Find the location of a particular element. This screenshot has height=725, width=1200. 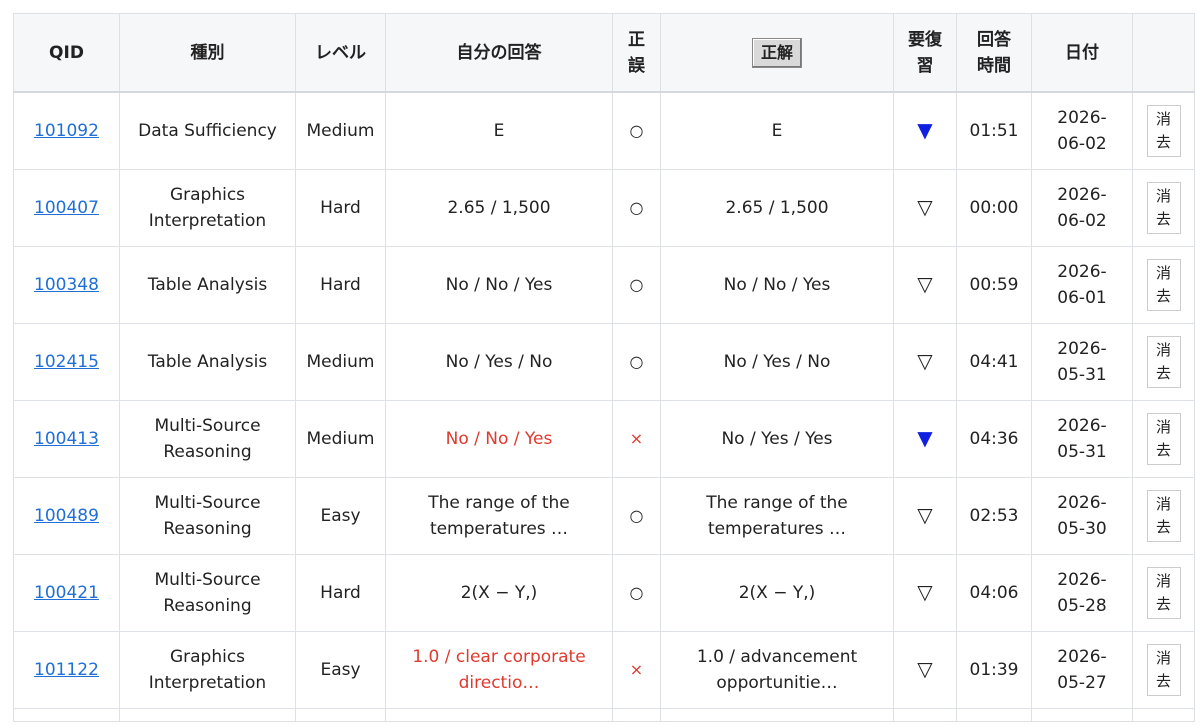

header-my-answer: 自分の回答 is located at coordinates (499, 53).